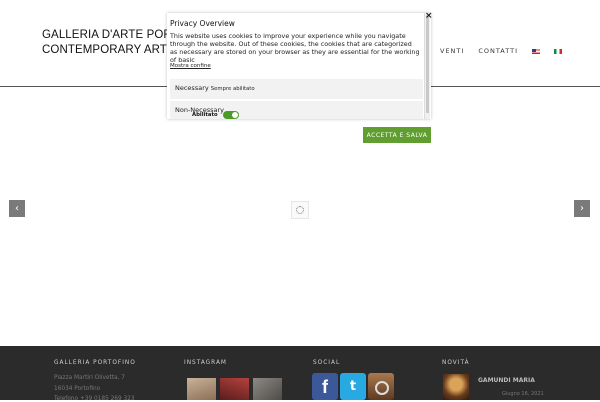  I want to click on news-item-title: GAMUNDI MARIA, so click(506, 380).